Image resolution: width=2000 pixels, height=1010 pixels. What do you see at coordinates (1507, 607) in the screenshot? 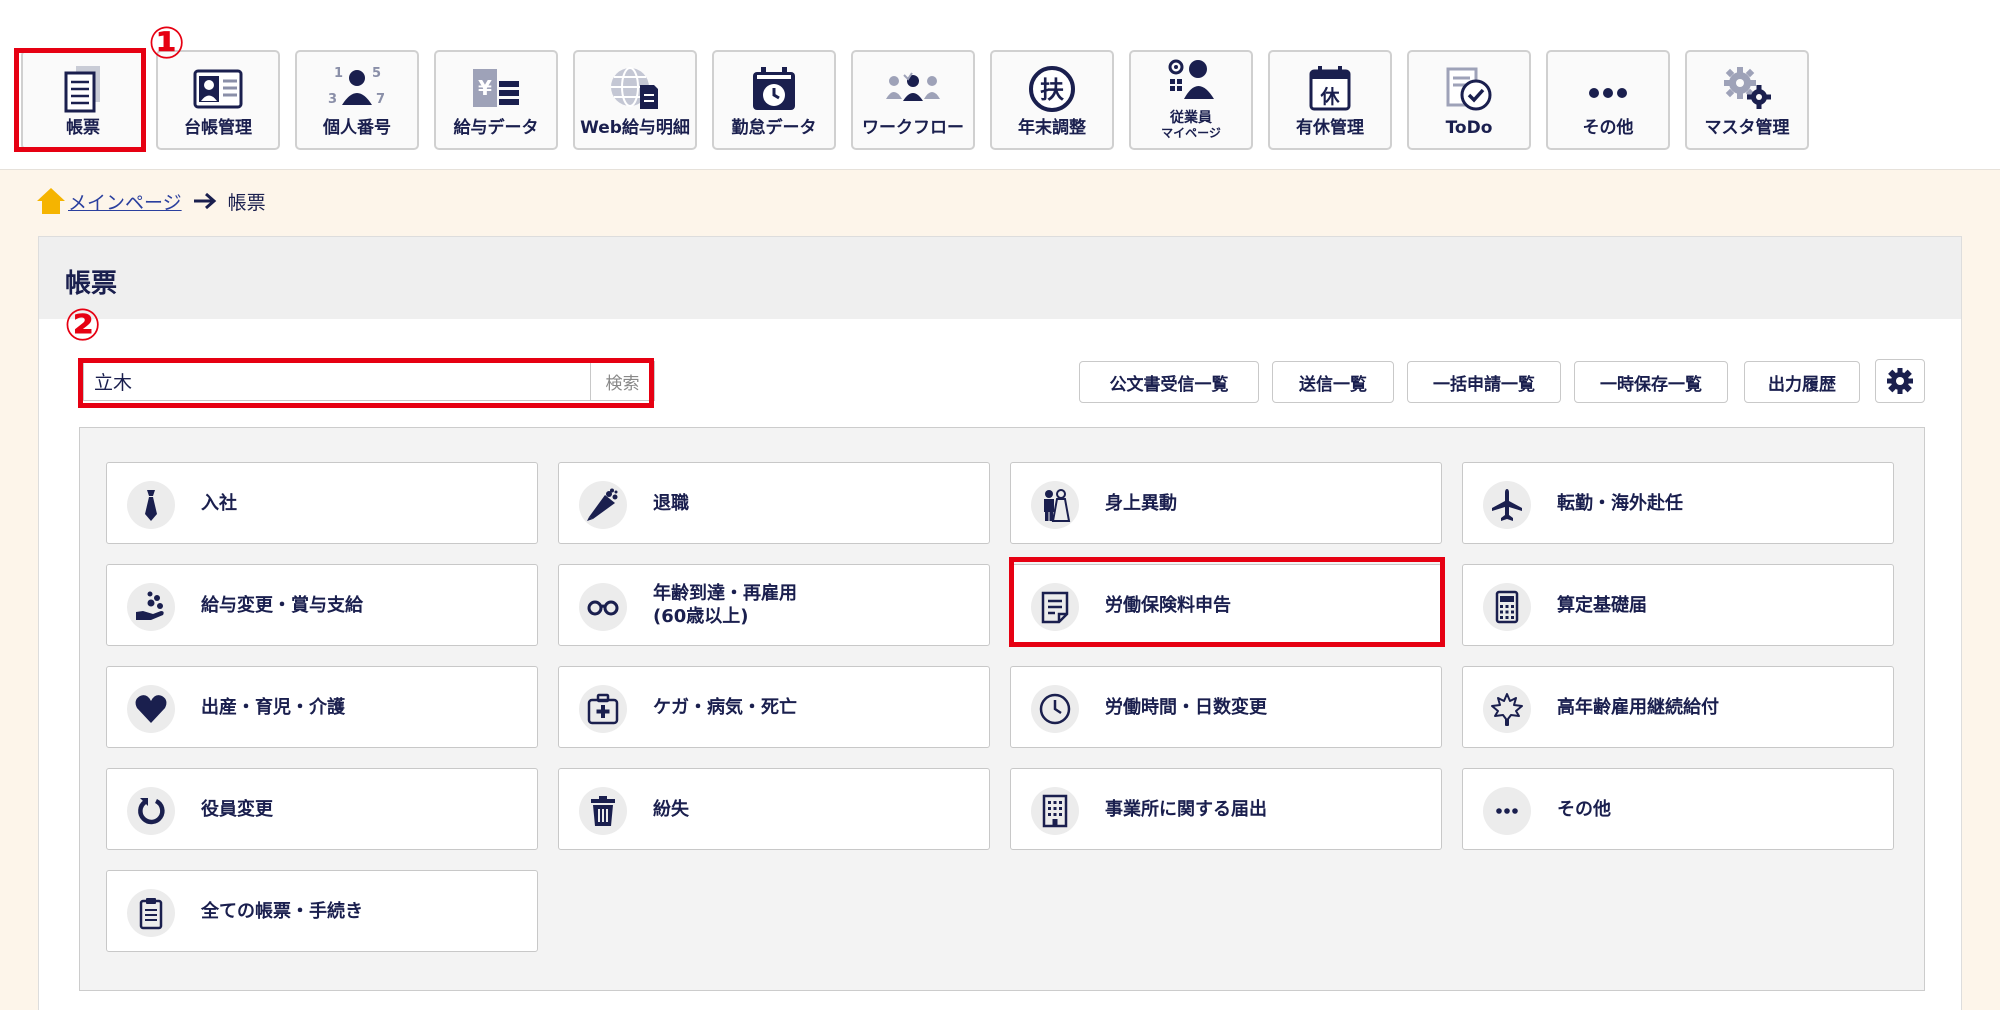
I see `calculator-icon` at bounding box center [1507, 607].